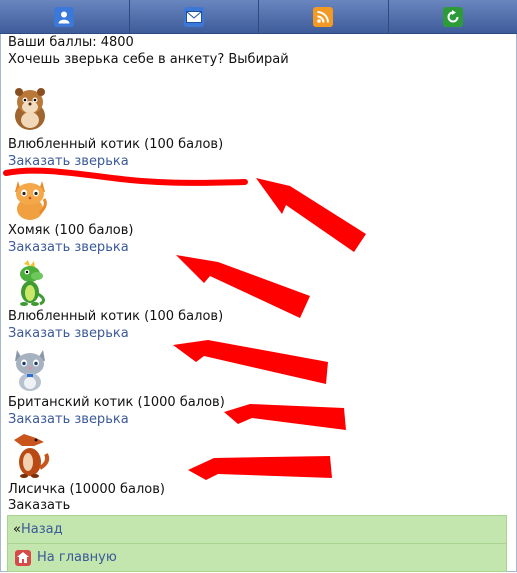  What do you see at coordinates (257, 557) in the screenshot?
I see `home-link: На главную` at bounding box center [257, 557].